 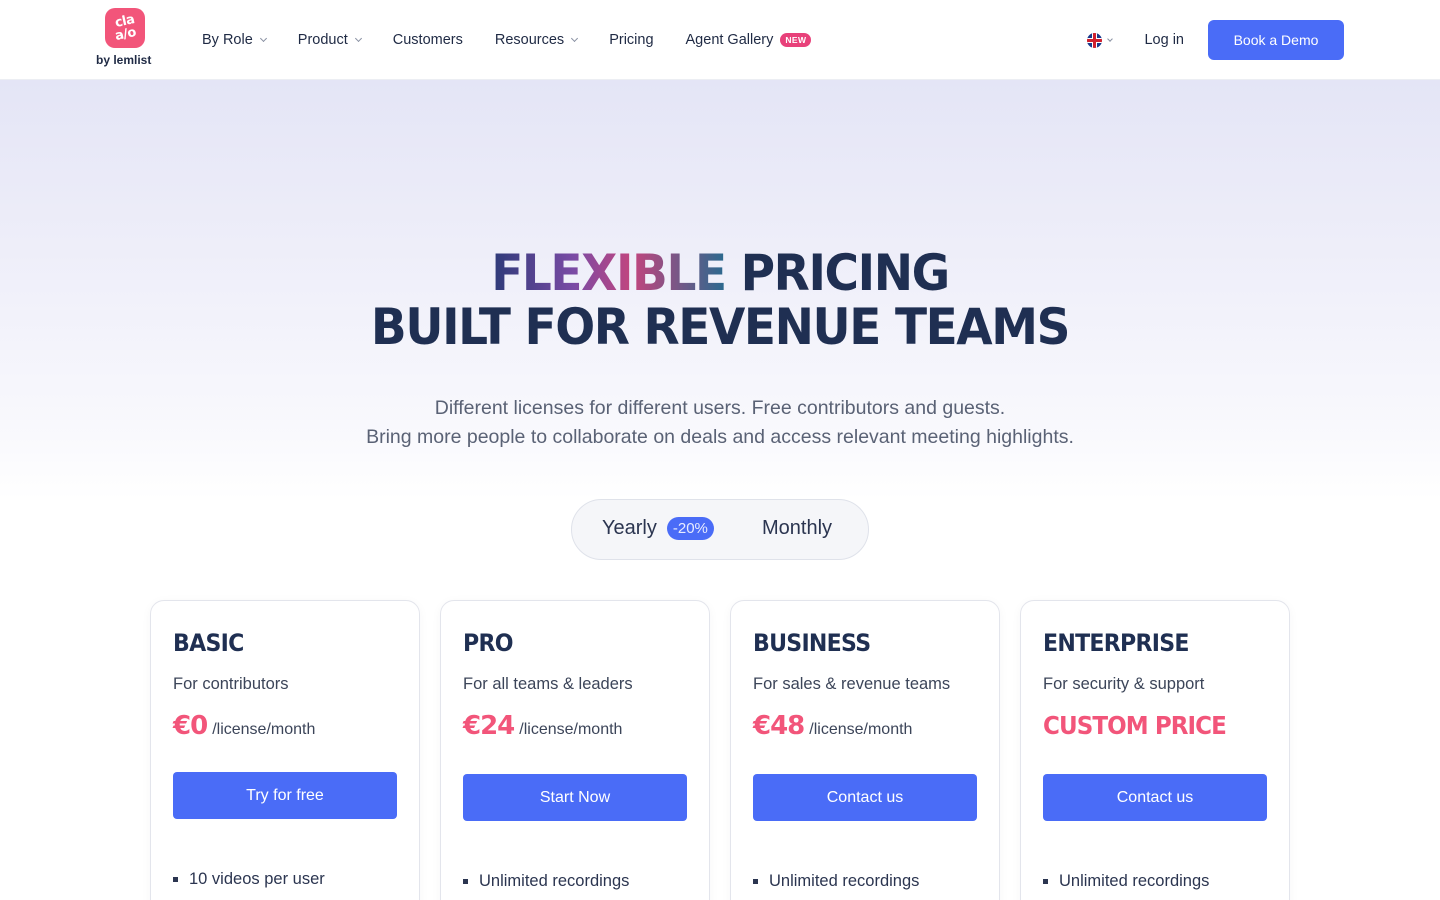 What do you see at coordinates (838, 273) in the screenshot?
I see `title-part-1: PRICING` at bounding box center [838, 273].